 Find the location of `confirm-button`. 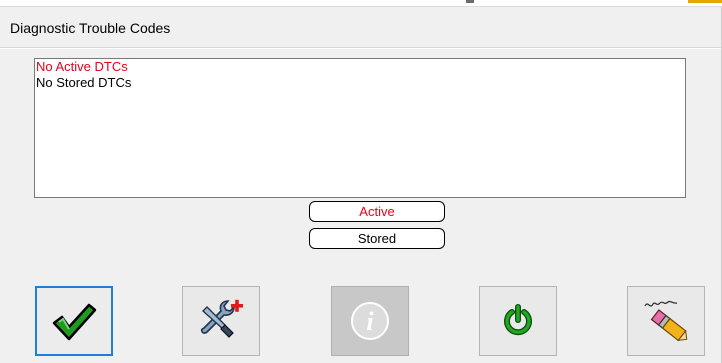

confirm-button is located at coordinates (74, 321).